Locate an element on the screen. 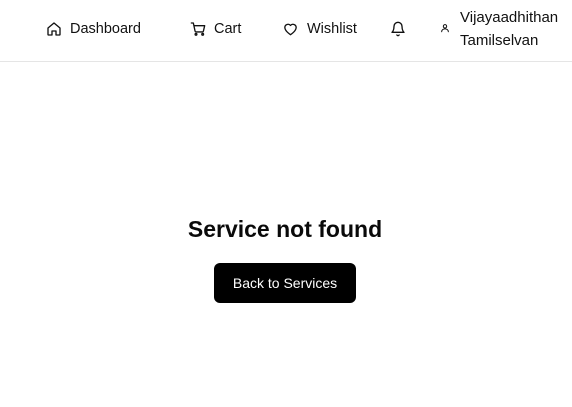 This screenshot has height=407, width=572. cart-icon is located at coordinates (198, 29).